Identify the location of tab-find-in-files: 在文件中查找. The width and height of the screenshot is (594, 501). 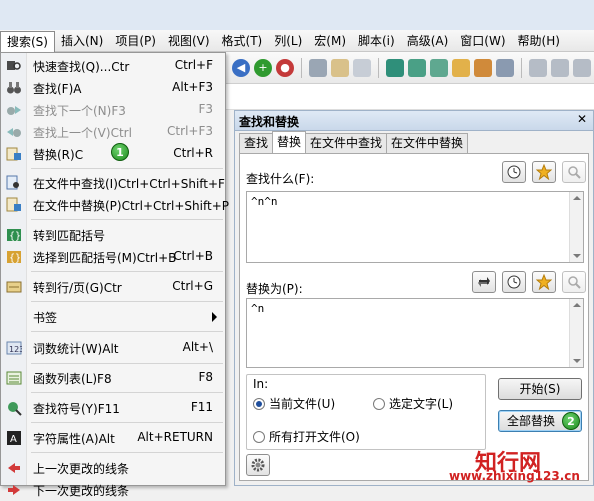
(346, 143).